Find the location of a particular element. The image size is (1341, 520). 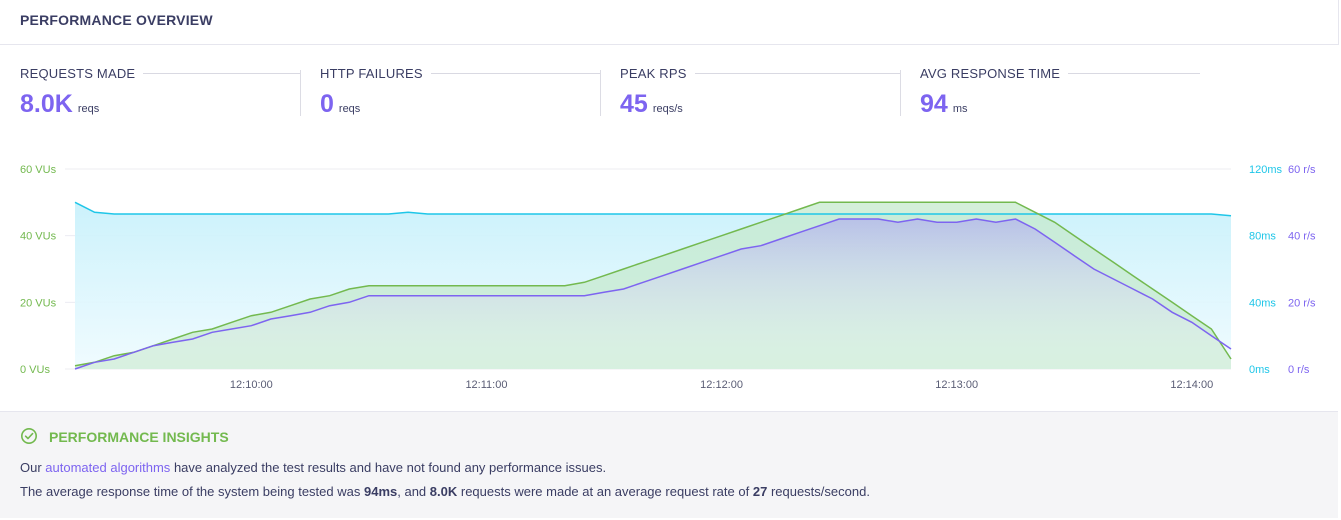

left-axis-tick-label: 20 VUs is located at coordinates (38, 303).